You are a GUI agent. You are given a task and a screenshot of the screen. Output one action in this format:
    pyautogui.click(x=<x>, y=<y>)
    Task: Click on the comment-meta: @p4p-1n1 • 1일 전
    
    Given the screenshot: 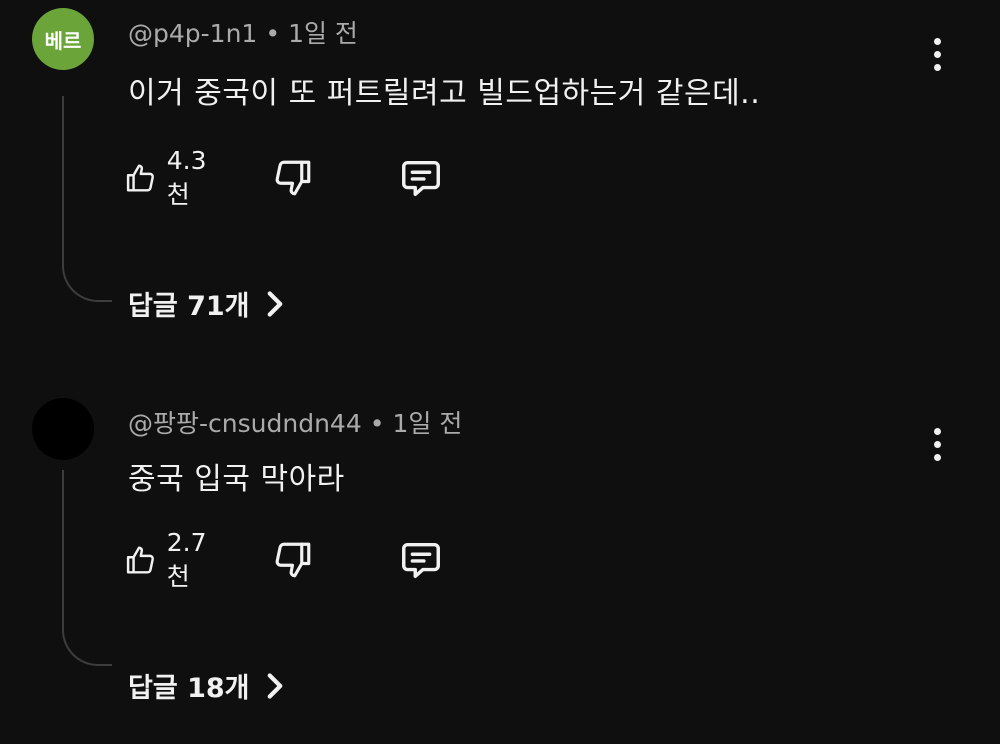 What is the action you would take?
    pyautogui.click(x=243, y=32)
    